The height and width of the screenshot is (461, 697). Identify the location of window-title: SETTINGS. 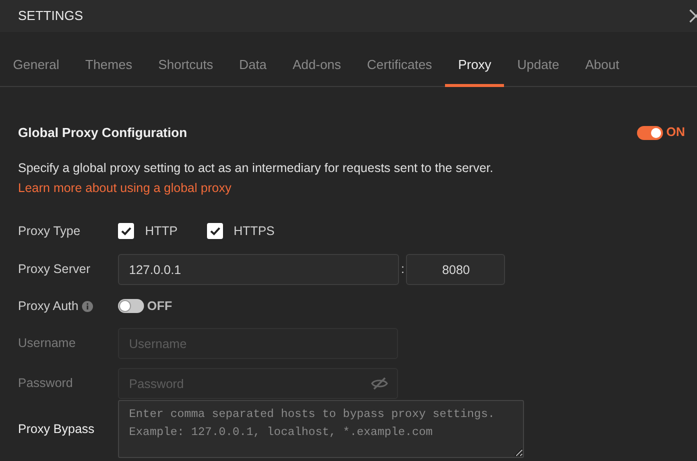
(51, 16).